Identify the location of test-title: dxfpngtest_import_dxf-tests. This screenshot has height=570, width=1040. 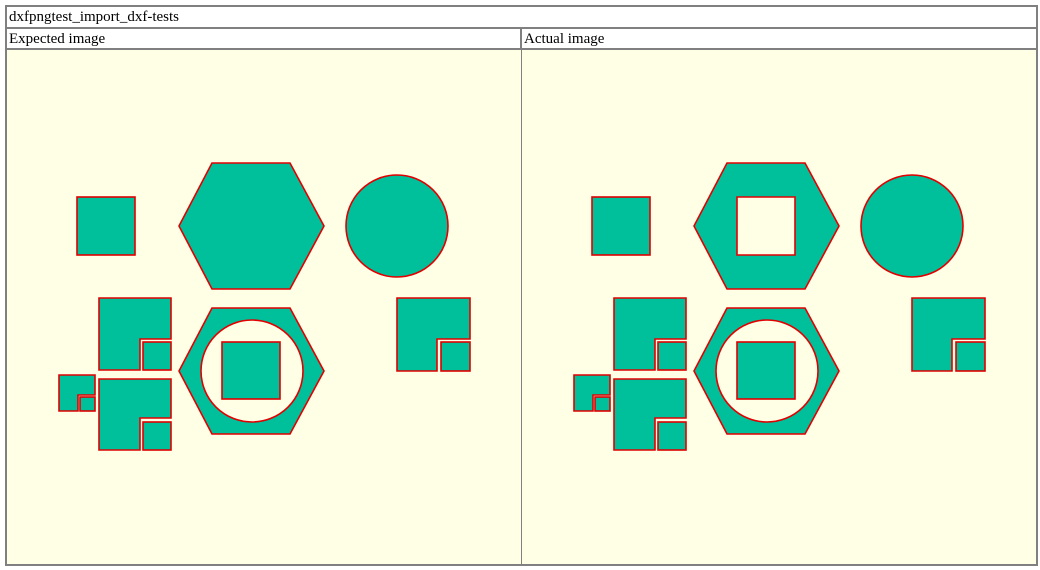
(94, 17).